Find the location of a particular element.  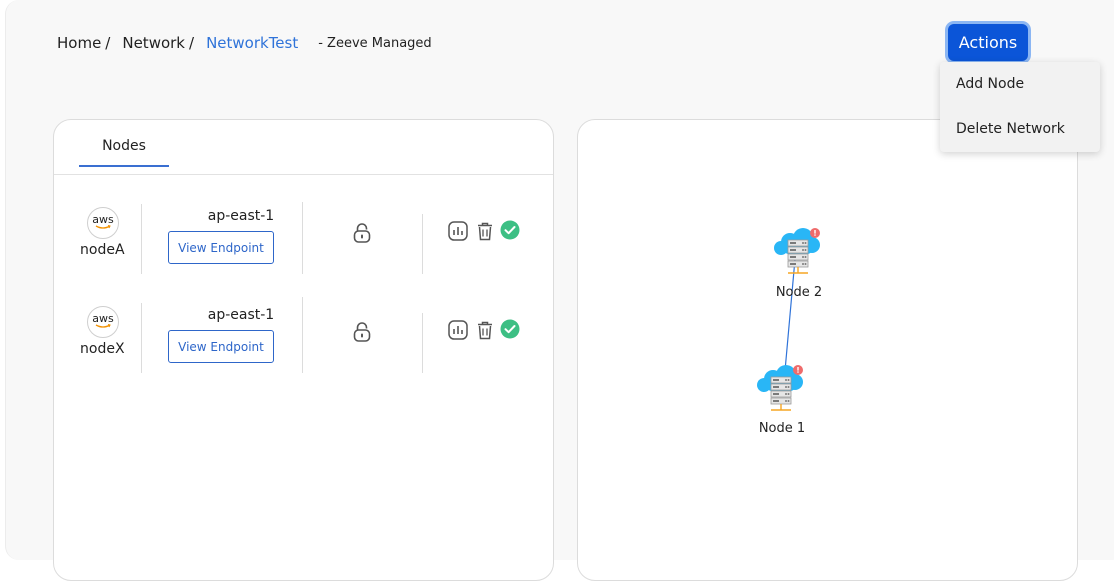

topology-node-label: Node 2 is located at coordinates (799, 292).